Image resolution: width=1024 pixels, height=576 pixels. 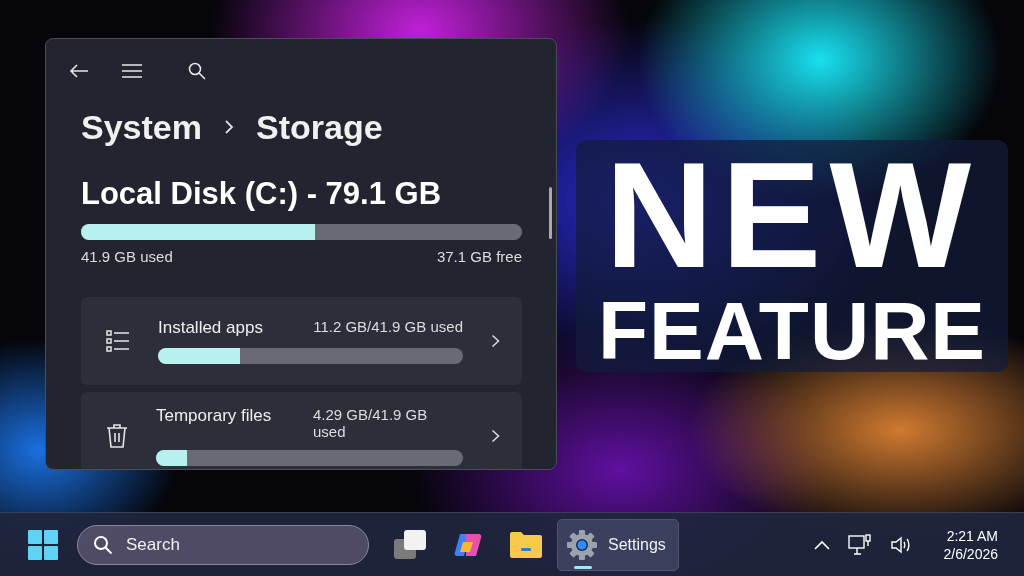 I want to click on category-card: Installed apps 11.2 GB/41.9 GB used, so click(x=301, y=341).